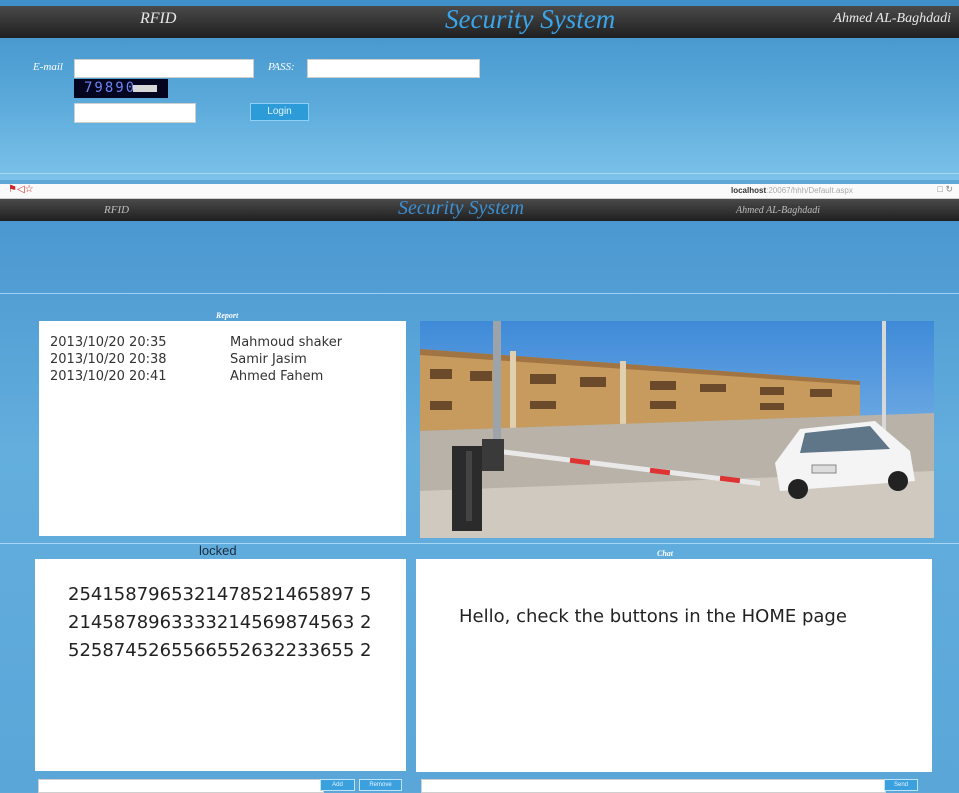  What do you see at coordinates (393, 68) in the screenshot?
I see `password-field` at bounding box center [393, 68].